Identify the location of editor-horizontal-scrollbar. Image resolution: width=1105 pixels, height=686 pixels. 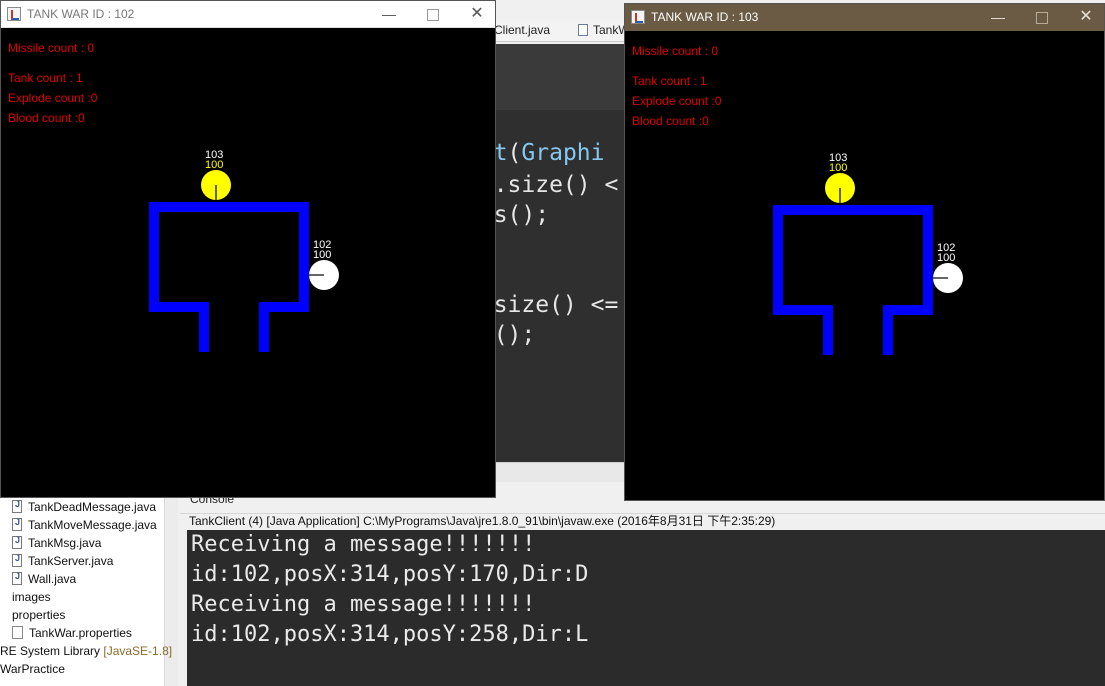
(563, 472).